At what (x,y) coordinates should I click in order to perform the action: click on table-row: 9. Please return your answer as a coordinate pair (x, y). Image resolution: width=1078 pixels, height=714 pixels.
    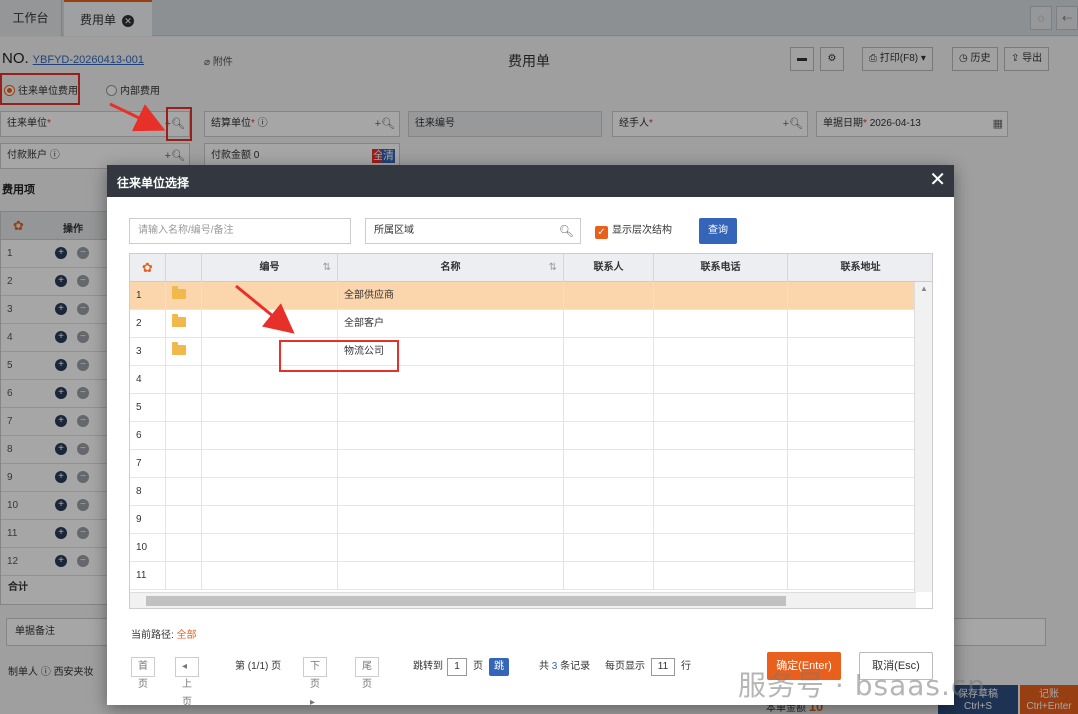
    Looking at the image, I should click on (523, 520).